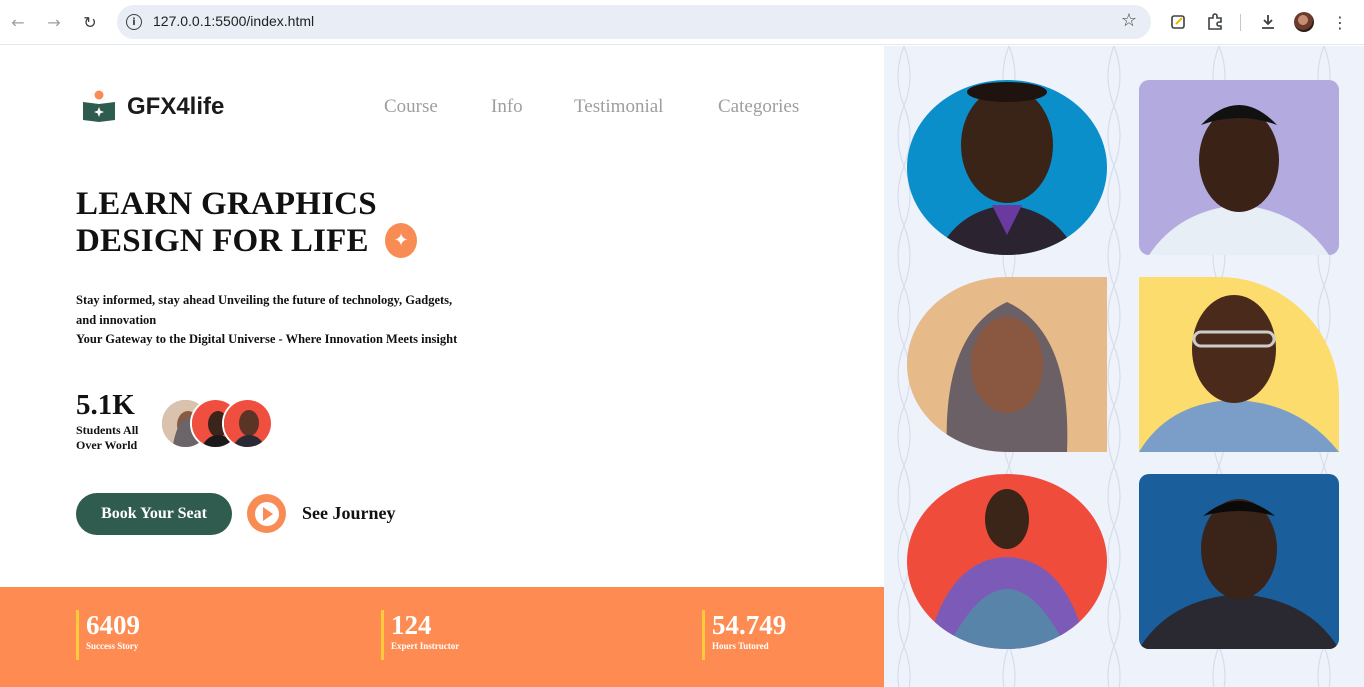 The height and width of the screenshot is (687, 1364). I want to click on reload-icon: ↻, so click(90, 22).